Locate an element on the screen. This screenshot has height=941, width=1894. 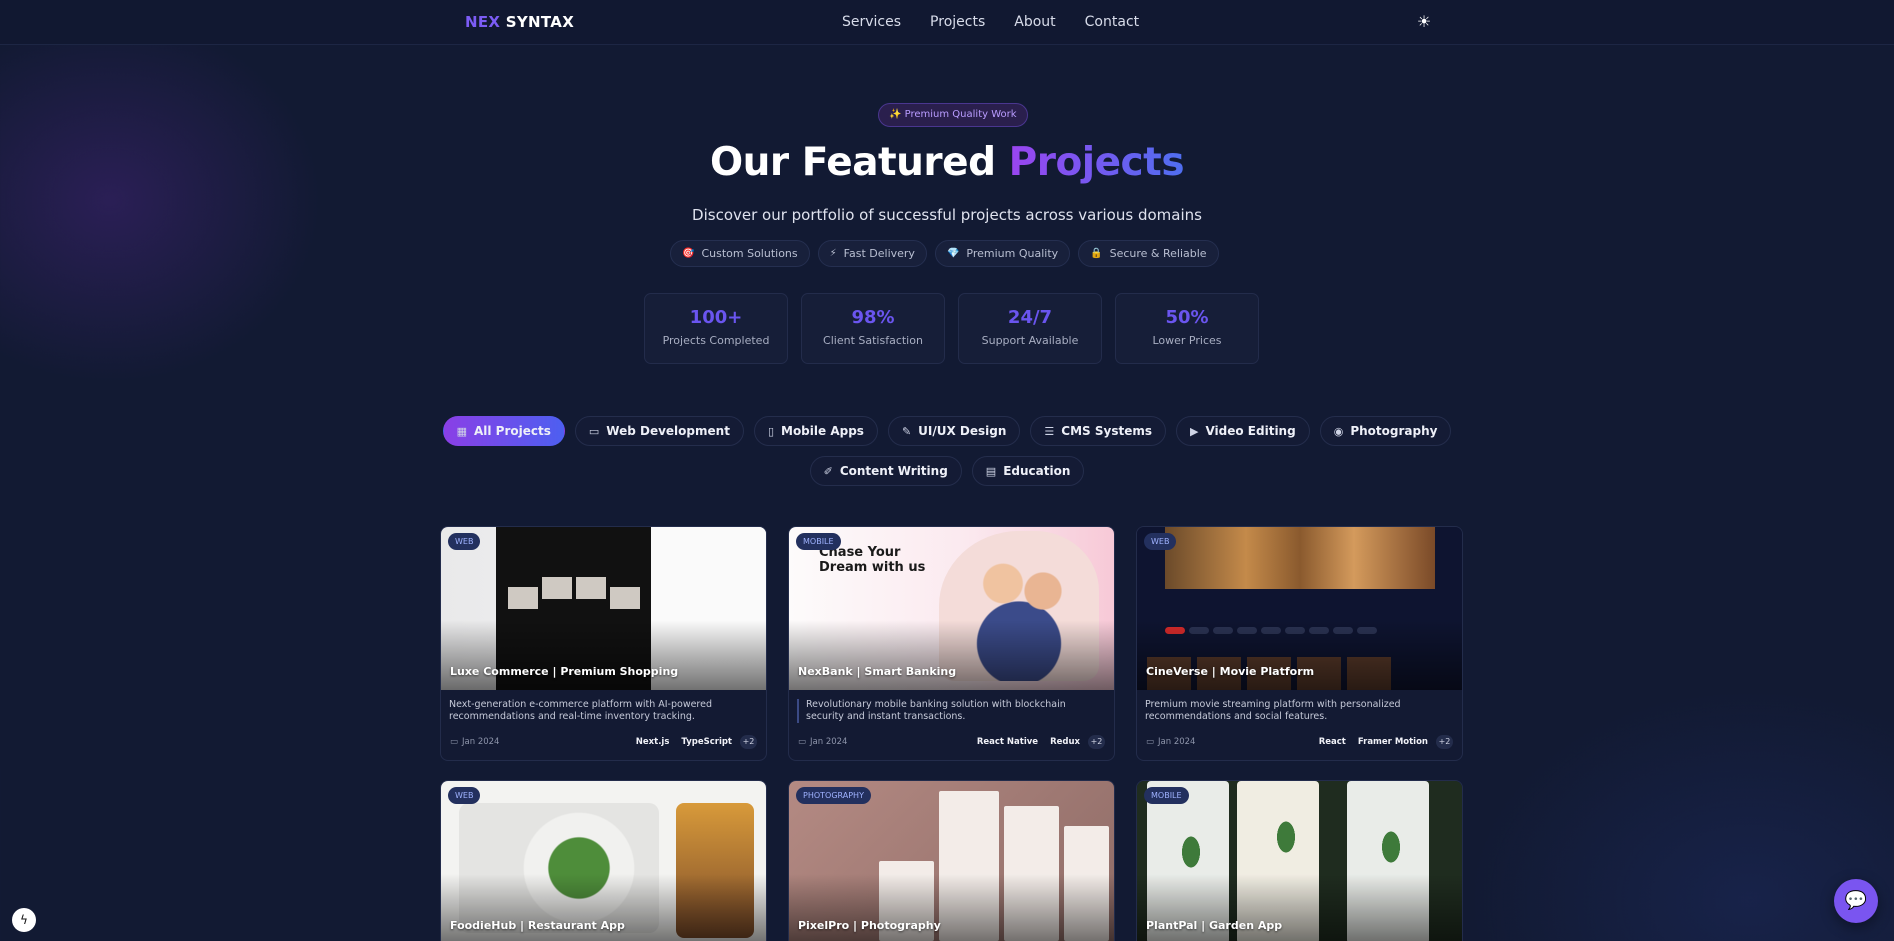
logo-part-b: SYNTAX is located at coordinates (540, 22).